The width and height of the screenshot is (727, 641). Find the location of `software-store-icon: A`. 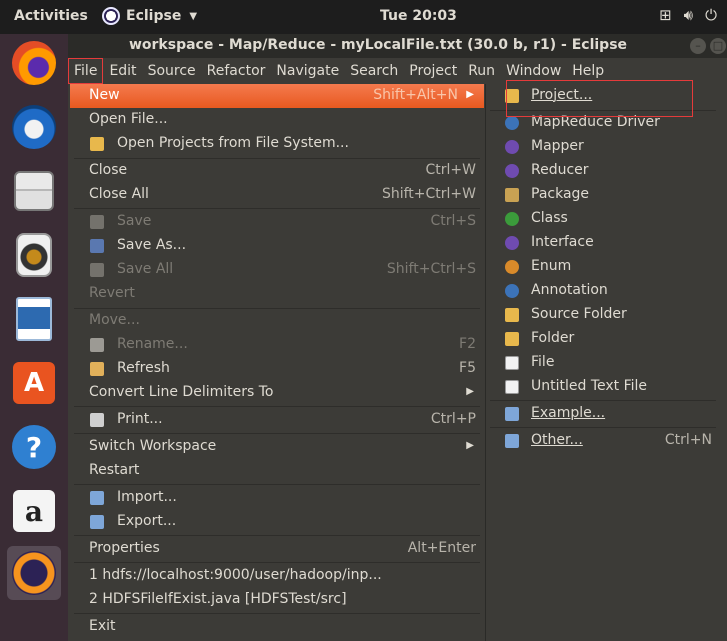

software-store-icon: A is located at coordinates (34, 383).